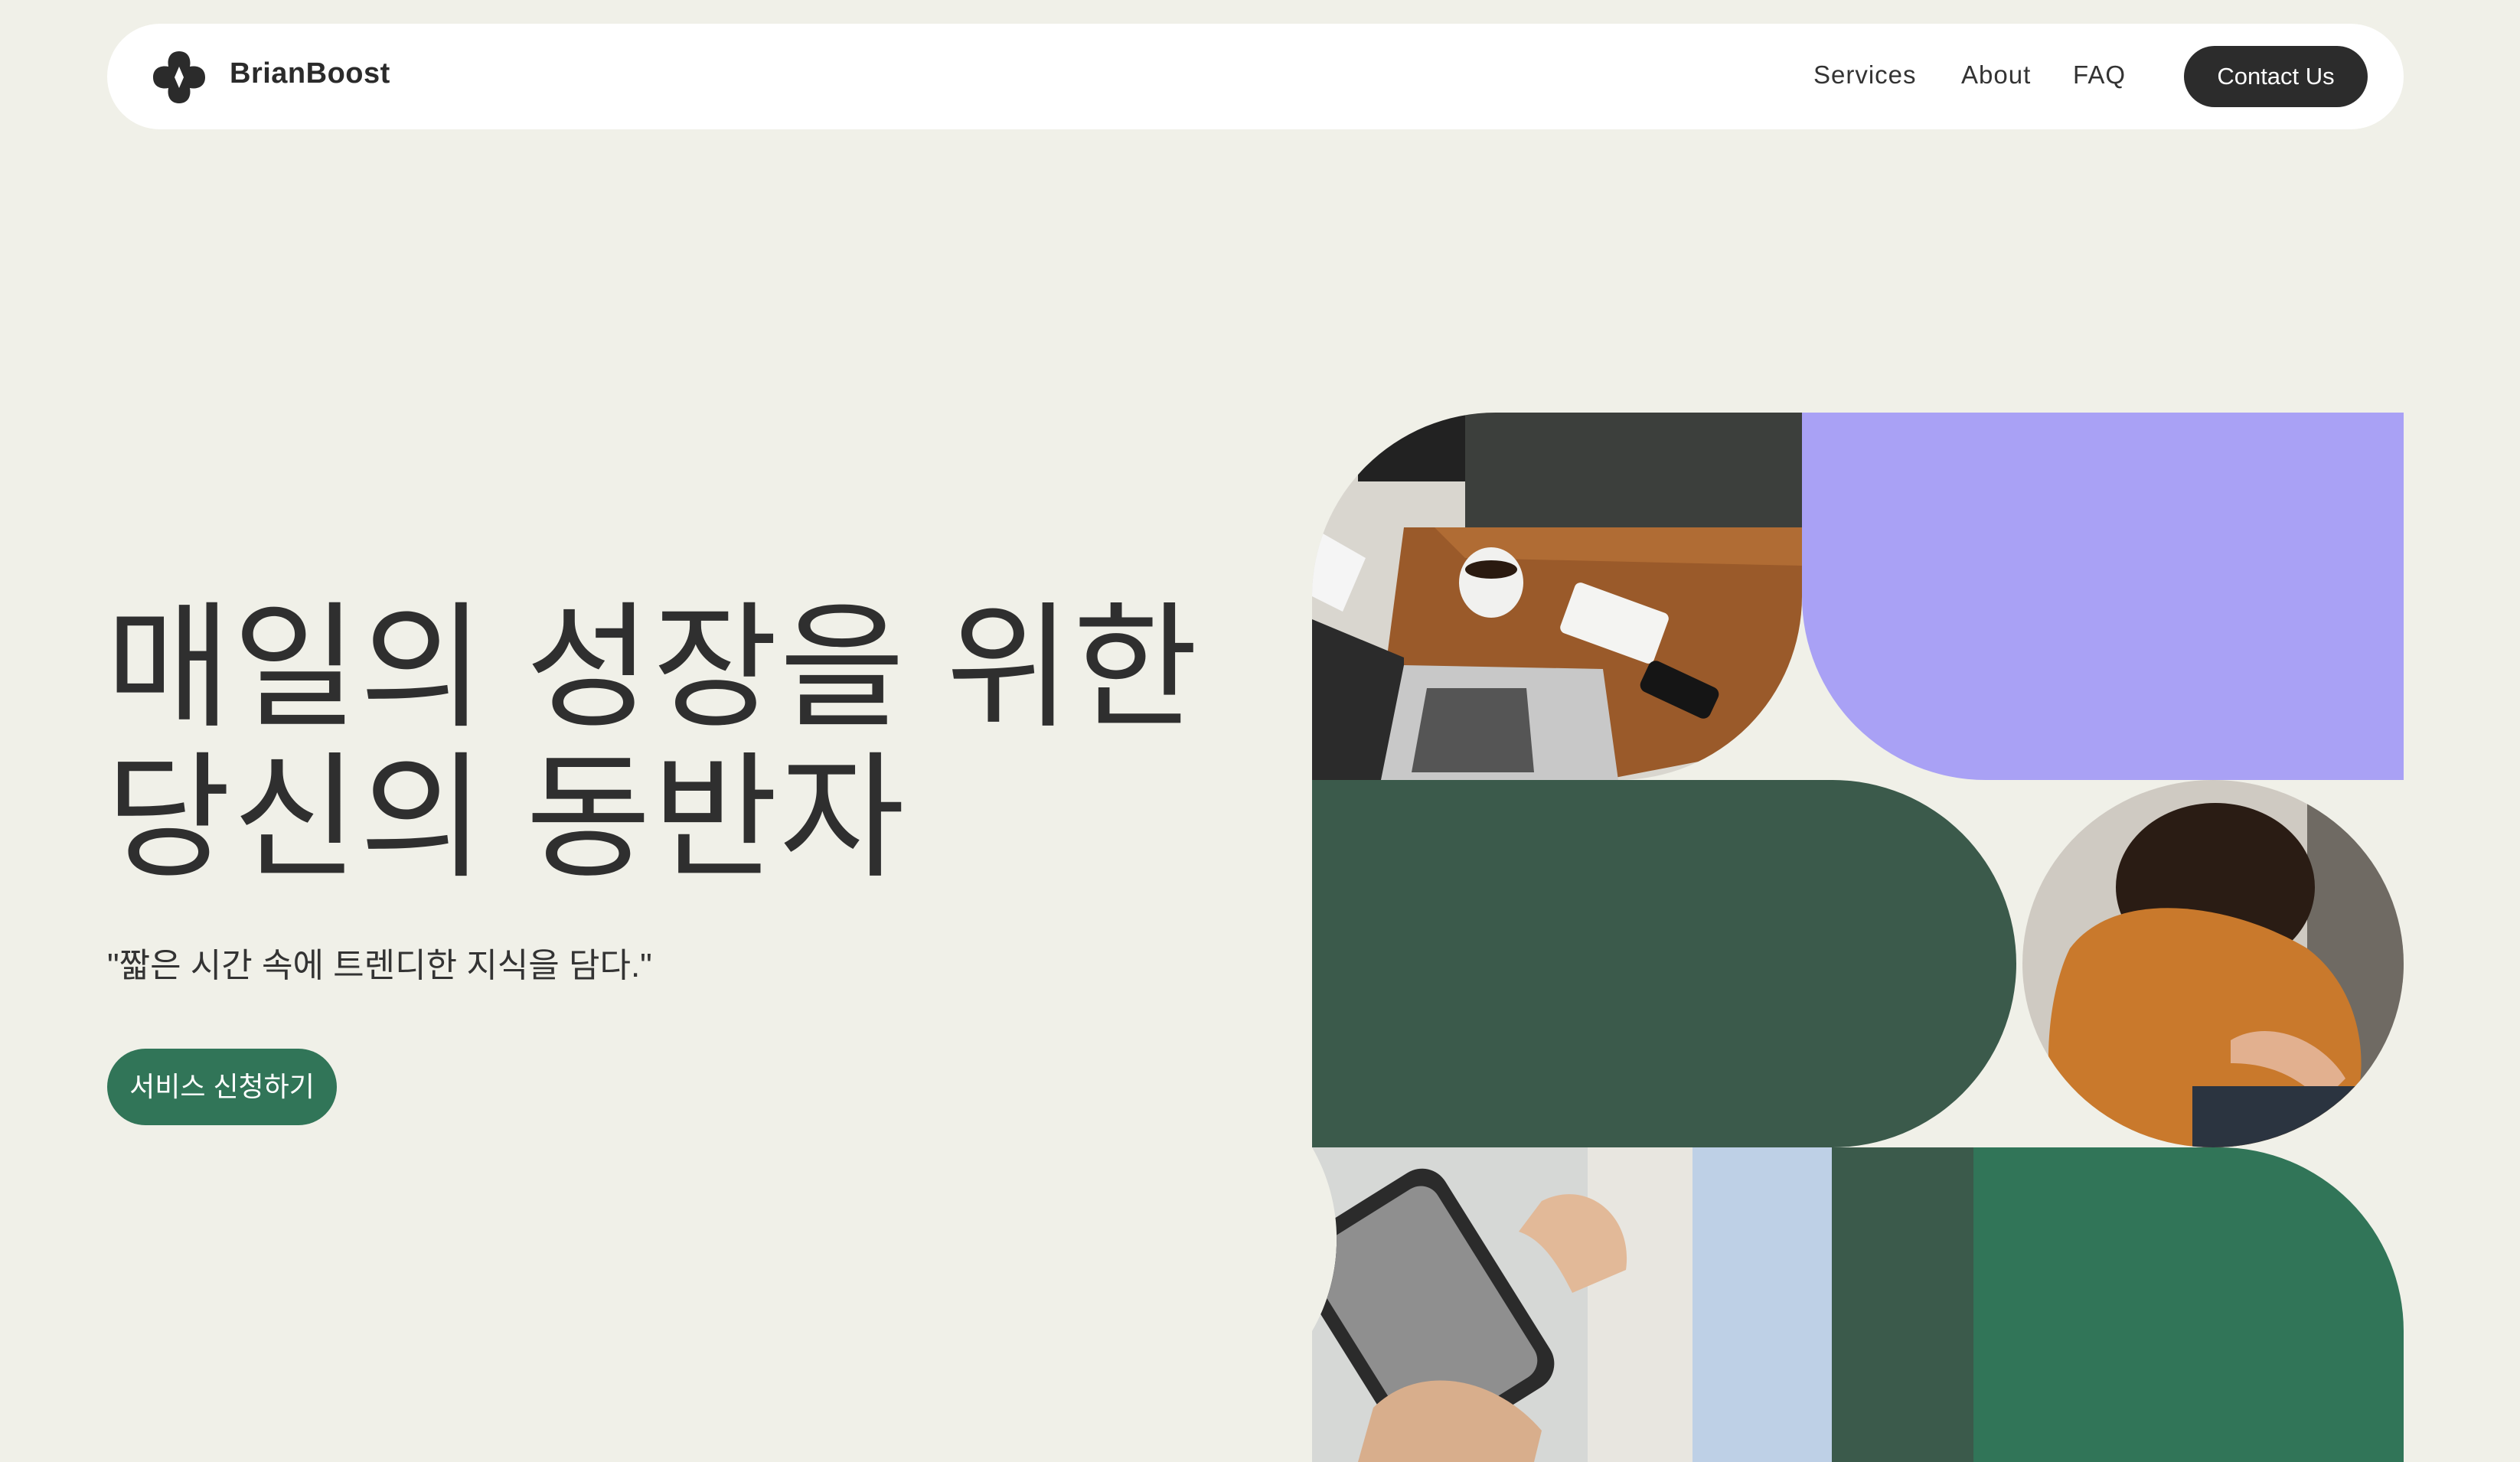  I want to click on hero-title: 매일의 성장을 위한 당신의 동반자, so click(680, 743).